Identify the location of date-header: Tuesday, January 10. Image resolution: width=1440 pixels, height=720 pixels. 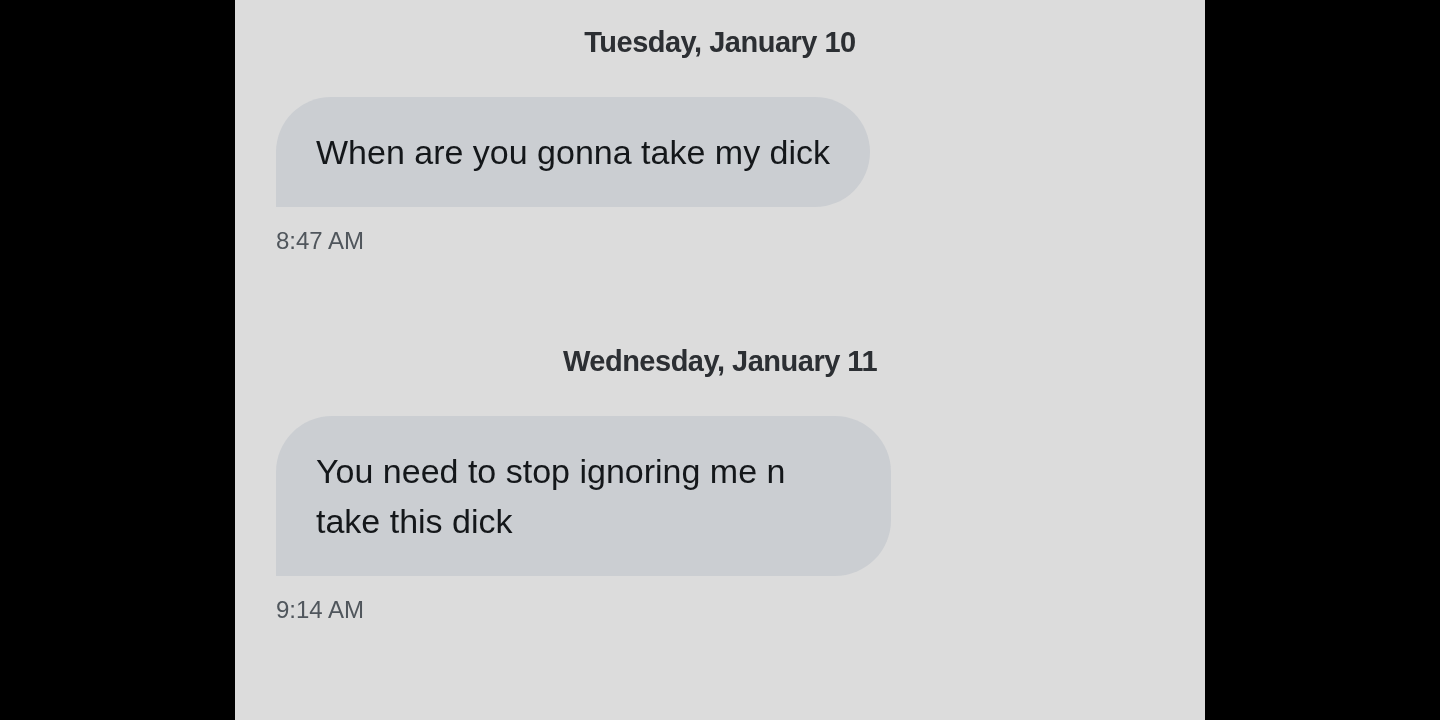
(720, 42).